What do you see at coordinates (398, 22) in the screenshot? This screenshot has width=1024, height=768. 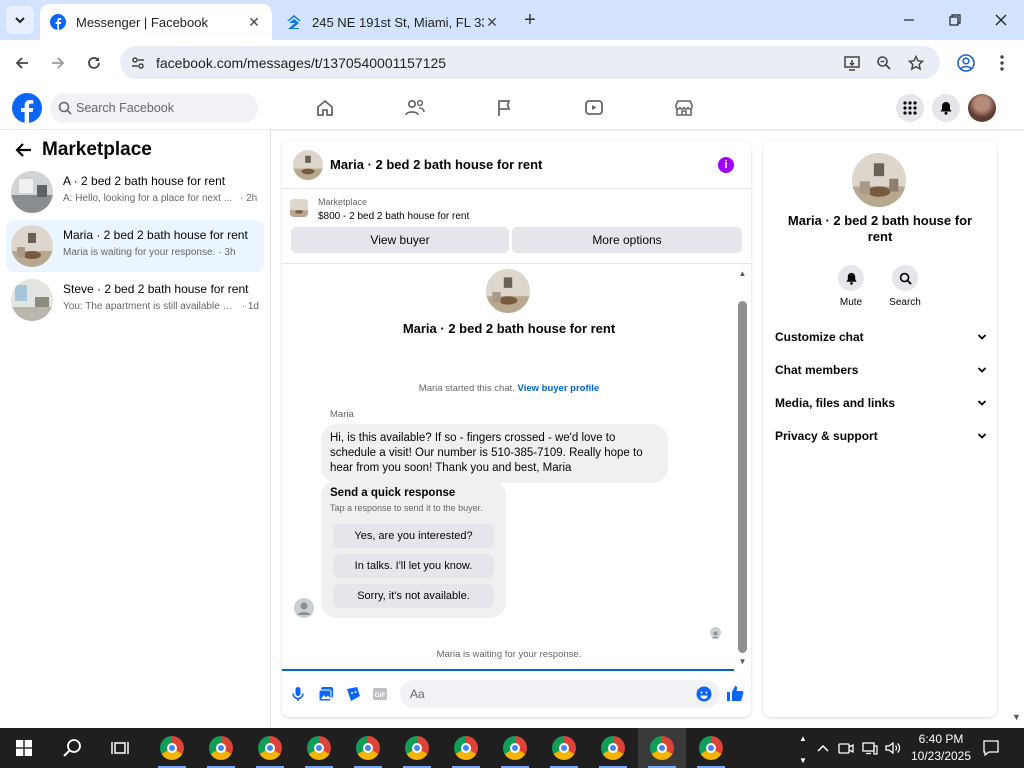 I see `tab-title: 245 NE 191st St, Miami, FL 3317` at bounding box center [398, 22].